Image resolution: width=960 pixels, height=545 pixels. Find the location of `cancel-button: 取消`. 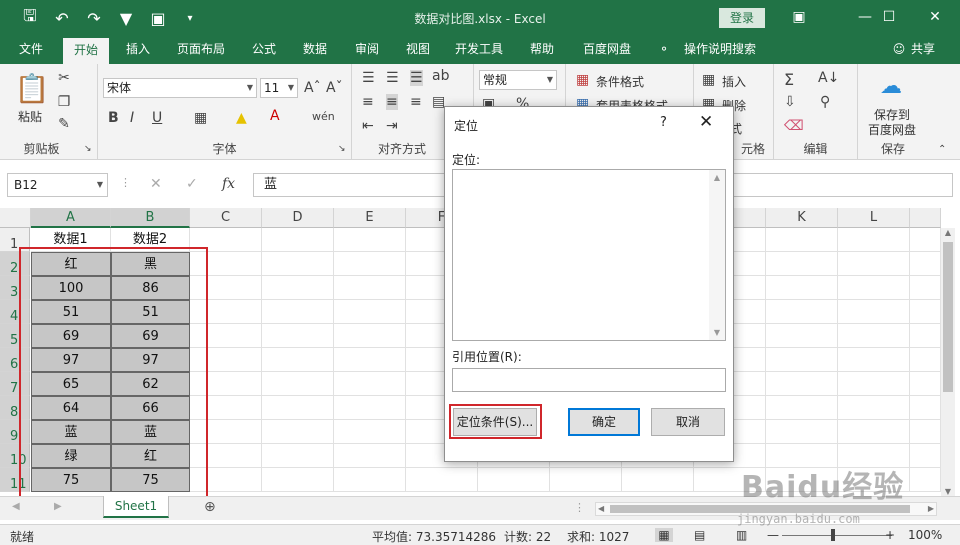

cancel-button: 取消 is located at coordinates (688, 422).